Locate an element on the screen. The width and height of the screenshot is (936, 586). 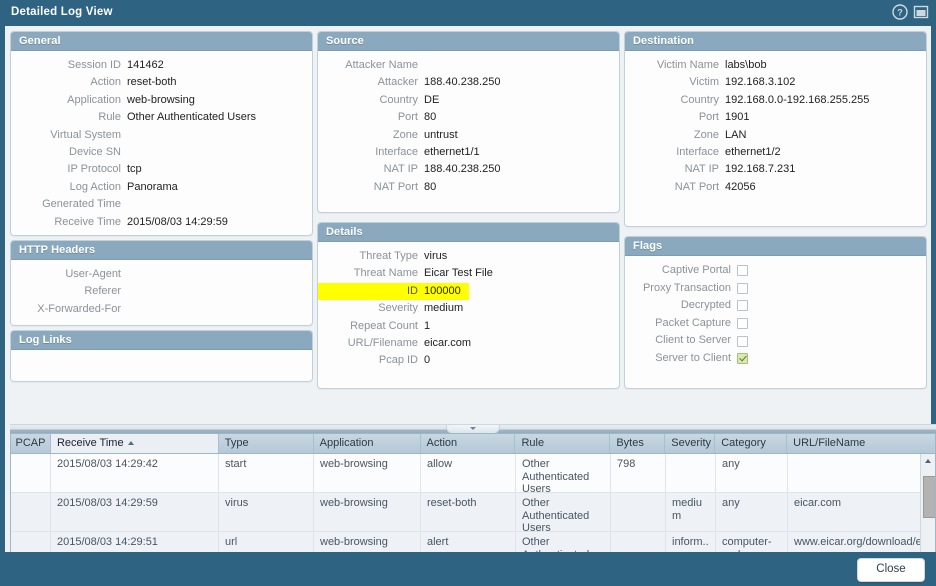
column-header-type: Type is located at coordinates (266, 443).